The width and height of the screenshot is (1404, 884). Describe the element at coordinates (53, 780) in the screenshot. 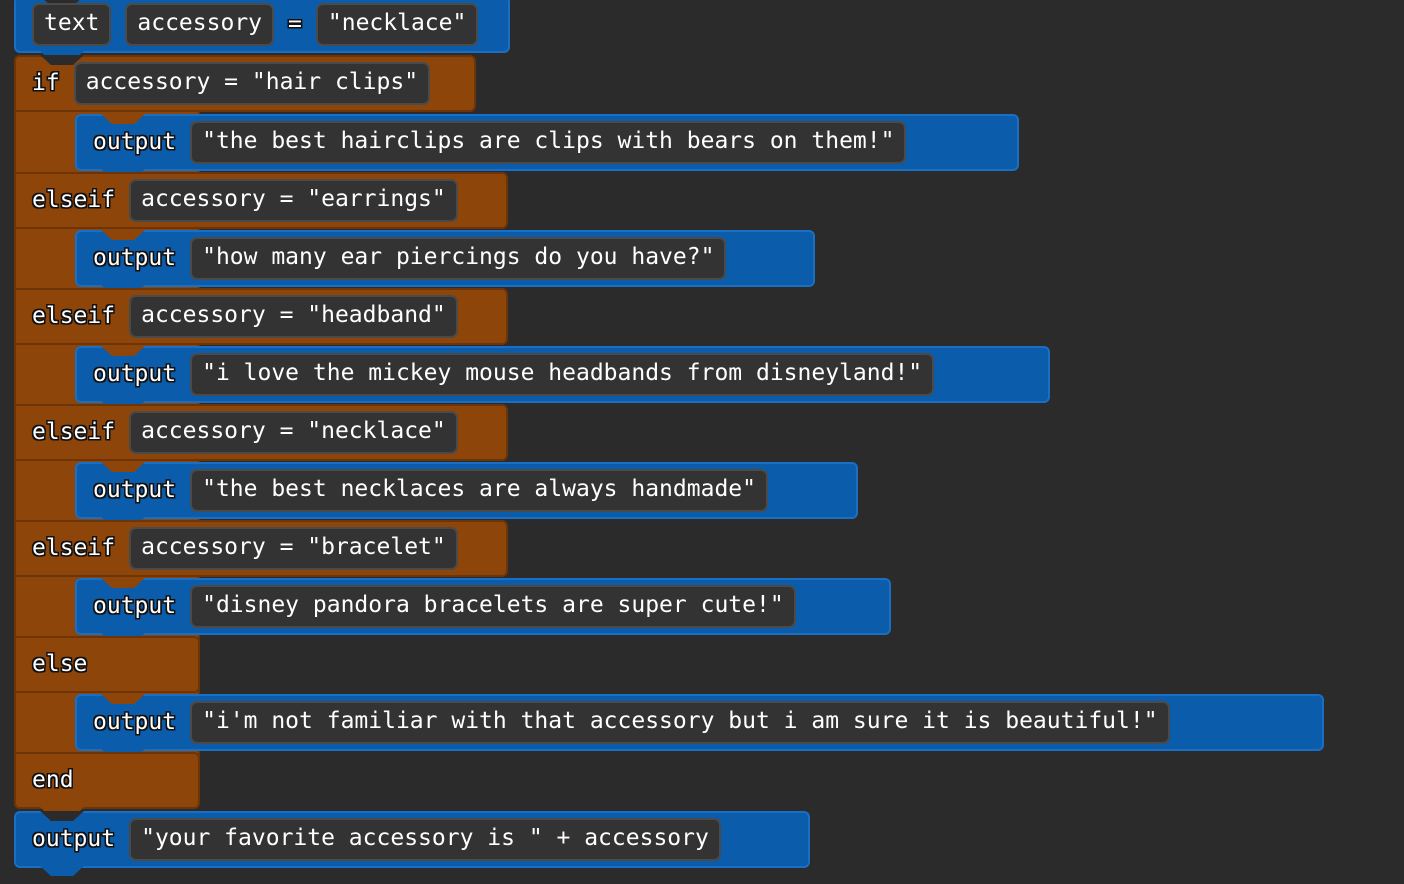

I see `end-keyword-label: end` at that location.